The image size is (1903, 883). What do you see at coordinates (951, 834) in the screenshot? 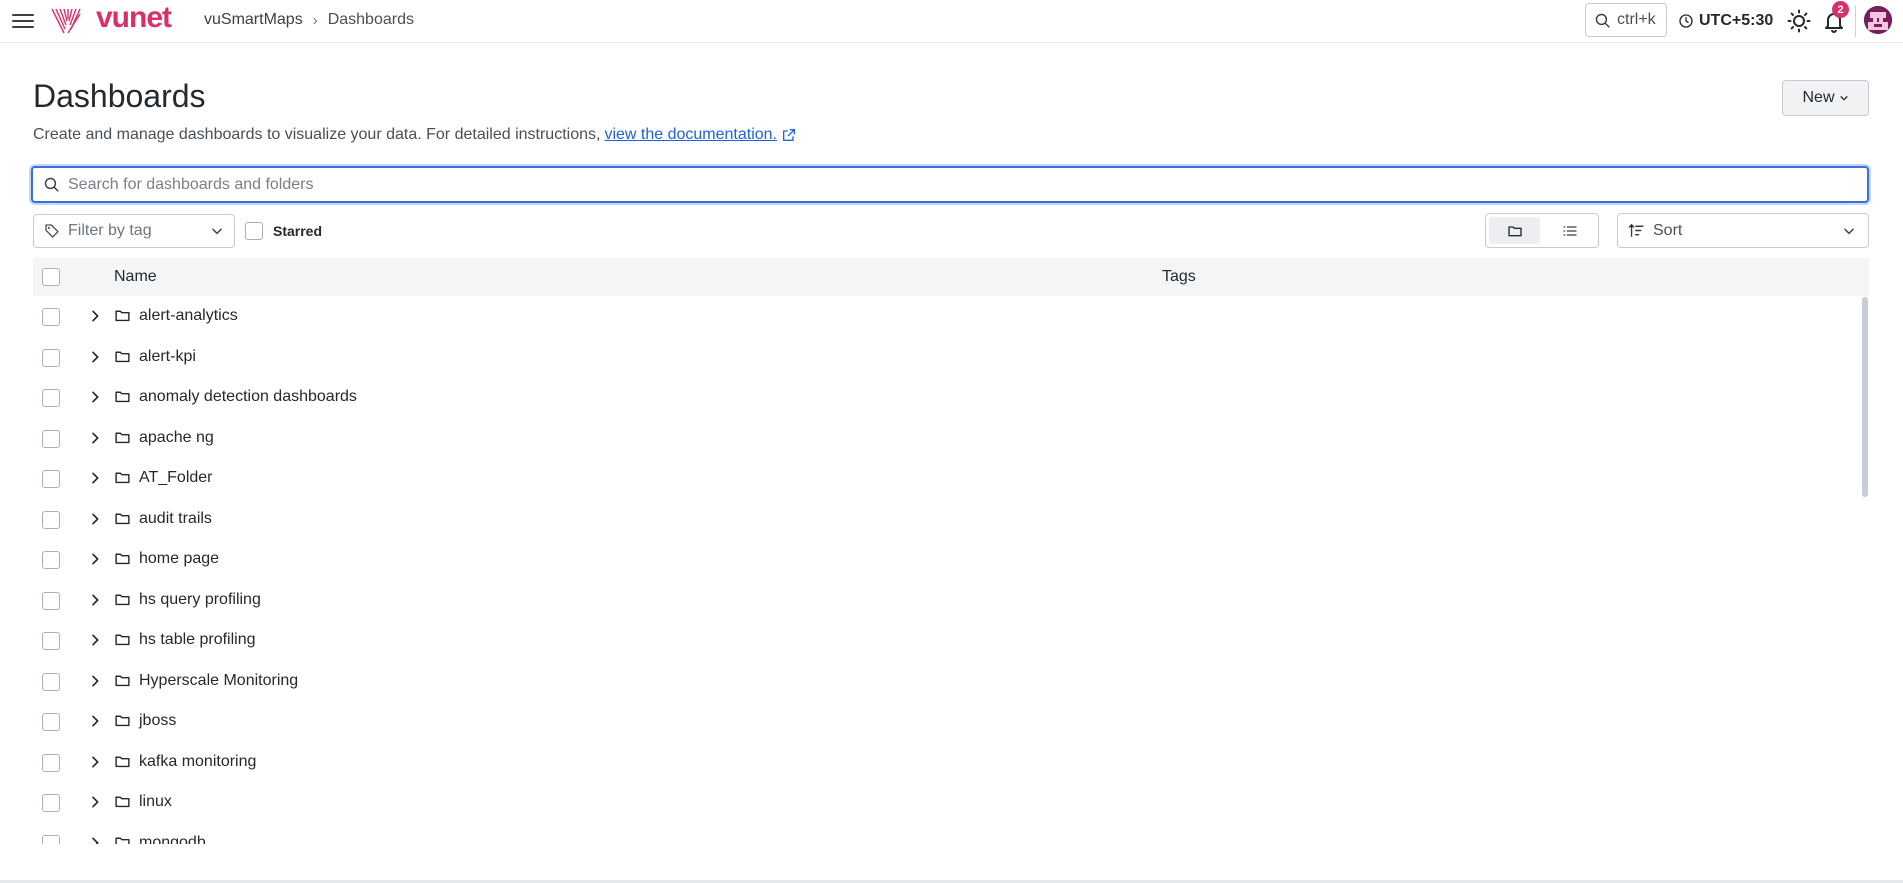
I see `table-row: mongodb` at bounding box center [951, 834].